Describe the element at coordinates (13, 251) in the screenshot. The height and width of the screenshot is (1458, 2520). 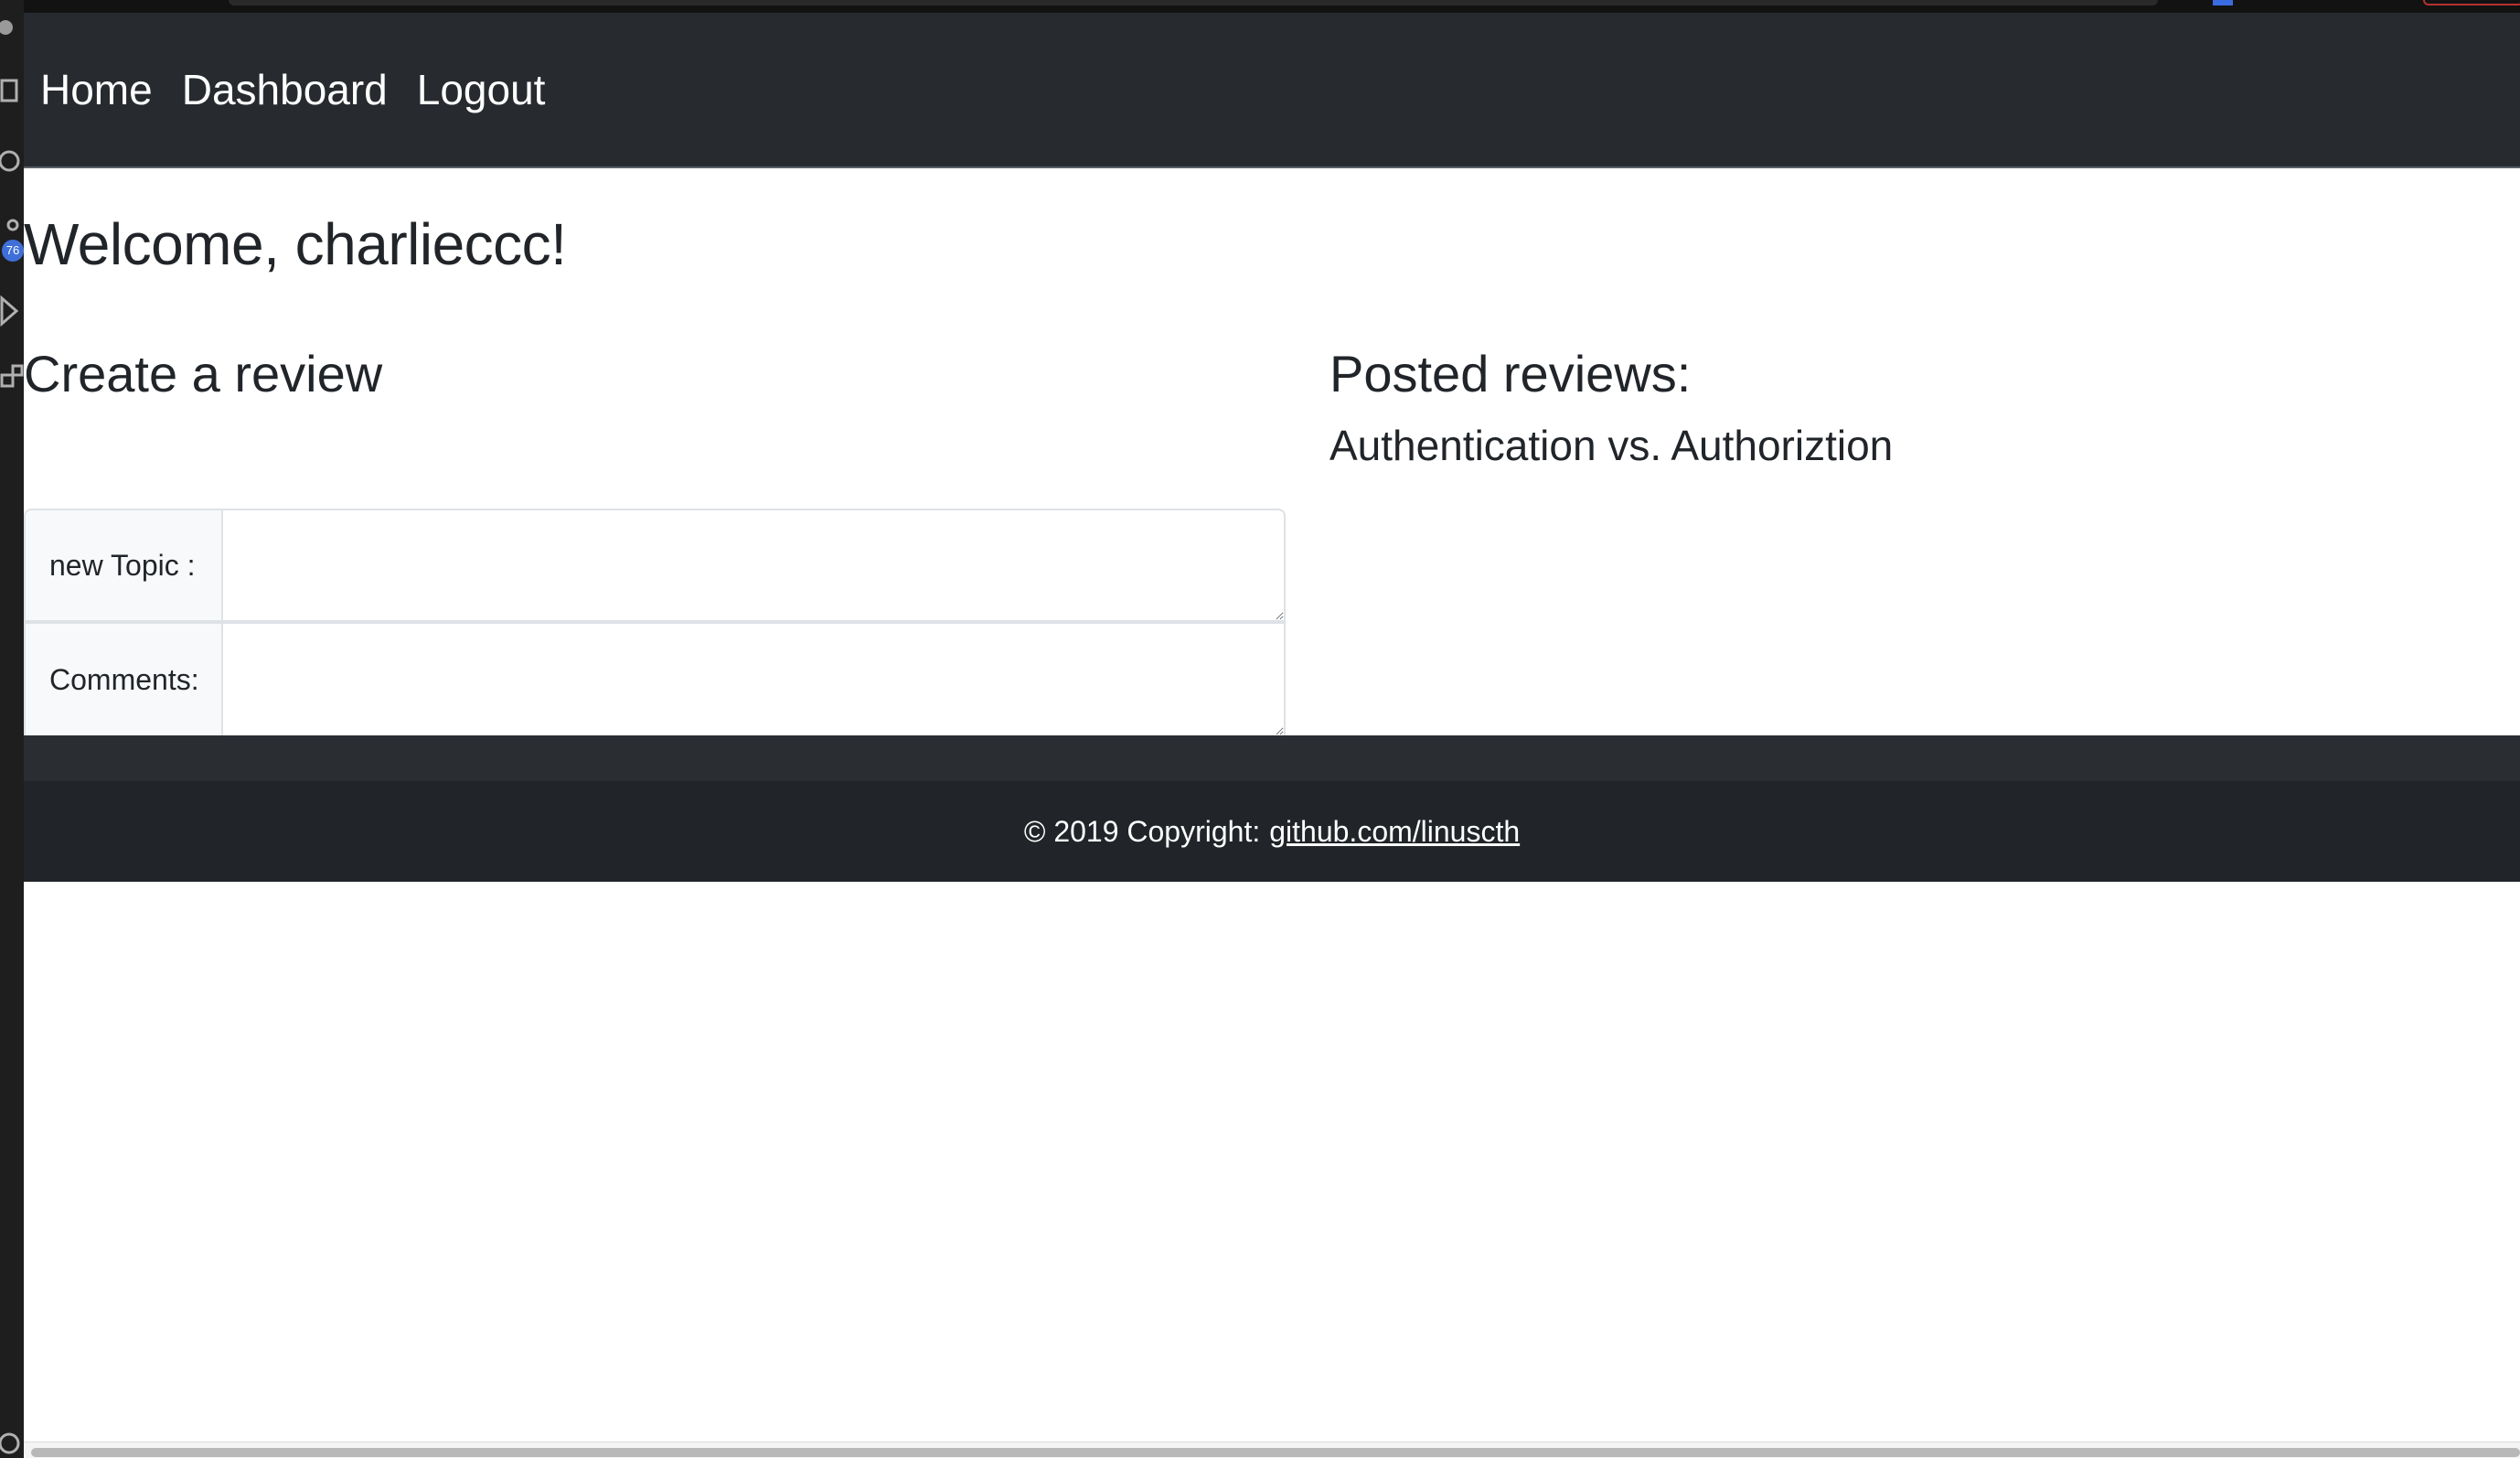
I see `source-control-badge: 76` at that location.